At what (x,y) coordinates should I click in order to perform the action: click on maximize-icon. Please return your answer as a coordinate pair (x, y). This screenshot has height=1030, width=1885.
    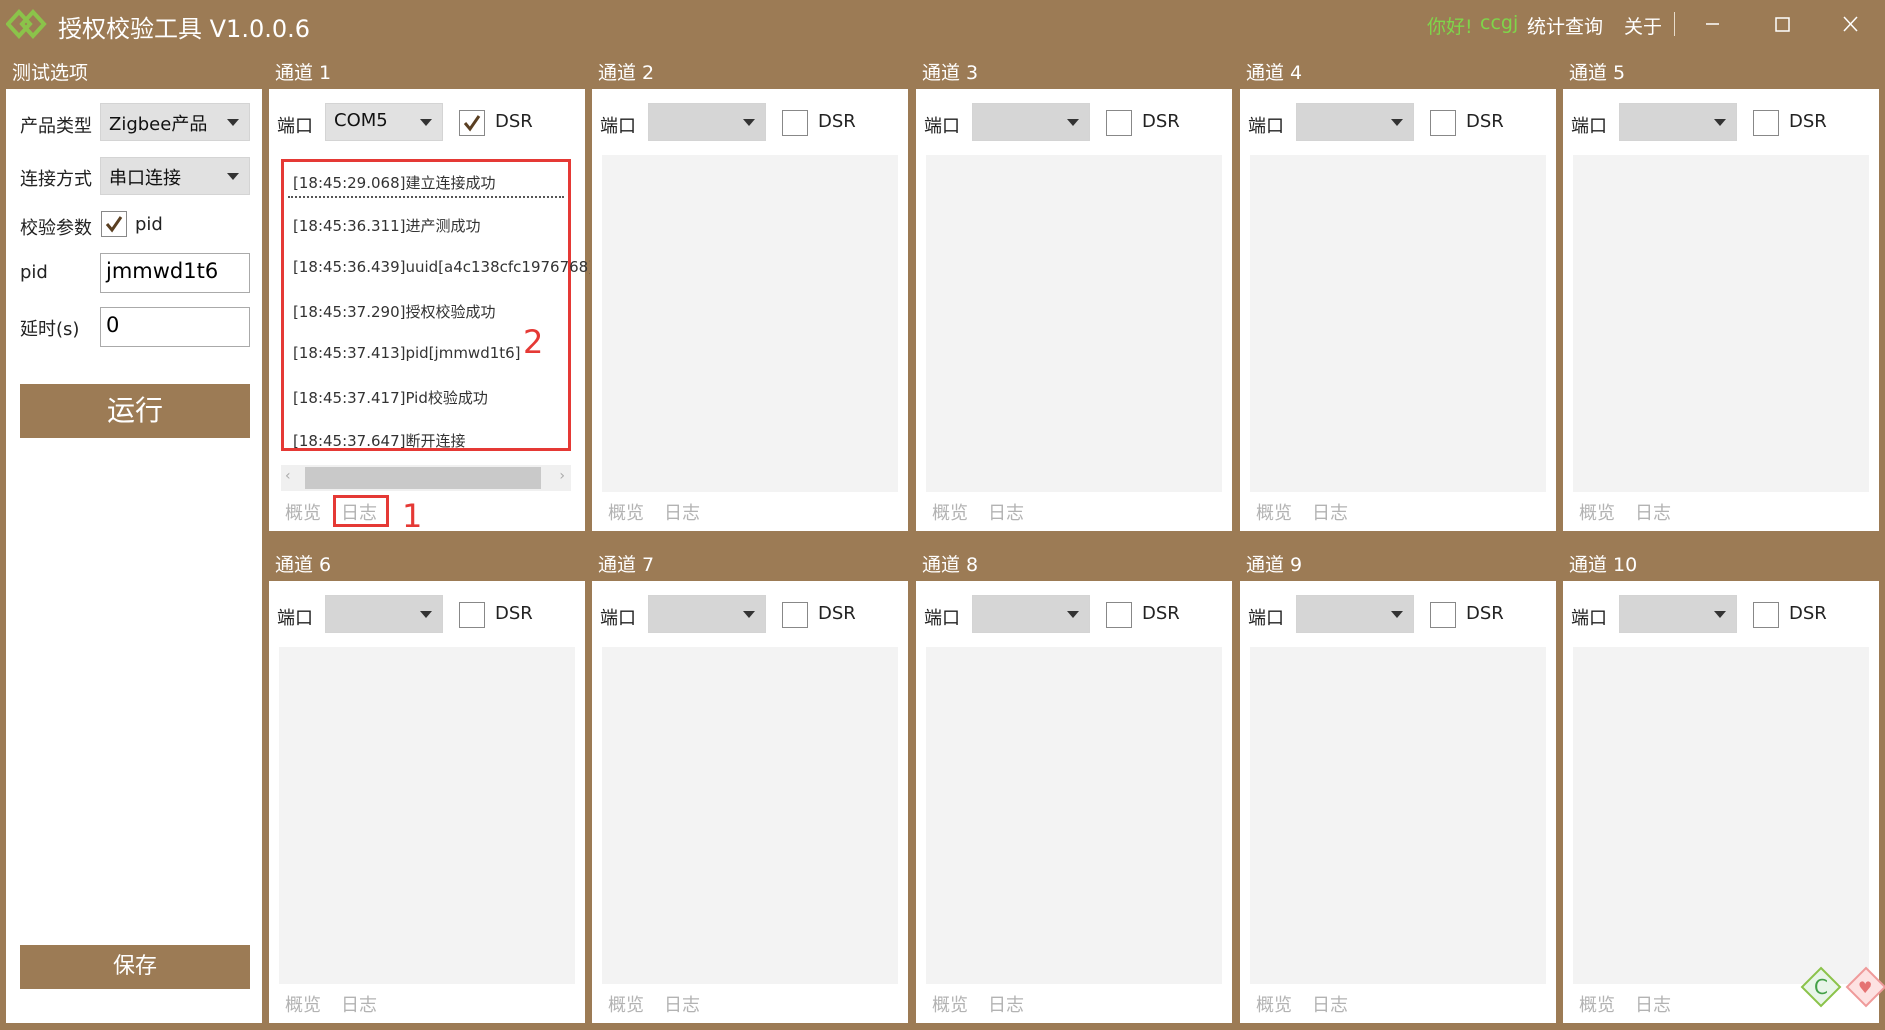
    Looking at the image, I should click on (1782, 24).